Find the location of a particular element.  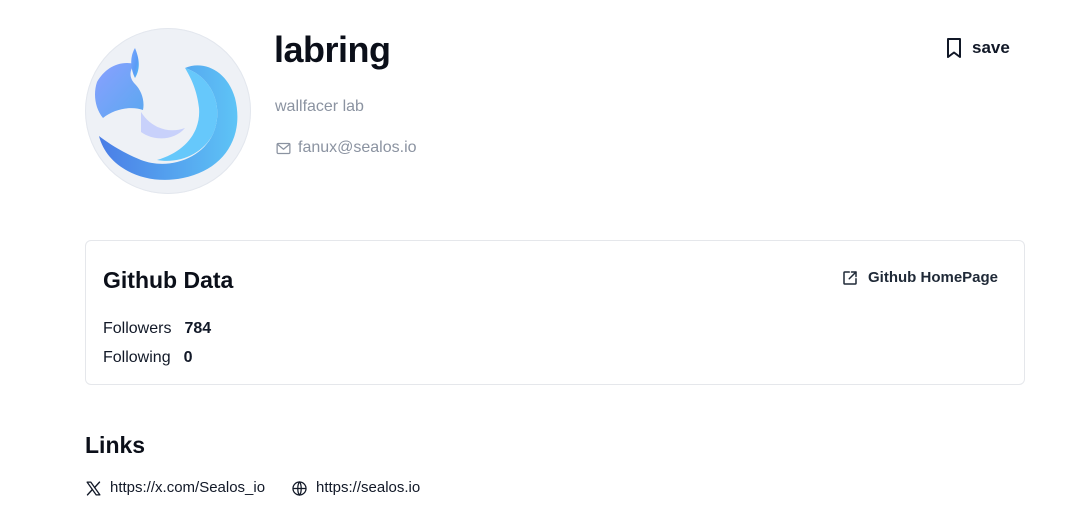

following-count: 0 is located at coordinates (188, 357).